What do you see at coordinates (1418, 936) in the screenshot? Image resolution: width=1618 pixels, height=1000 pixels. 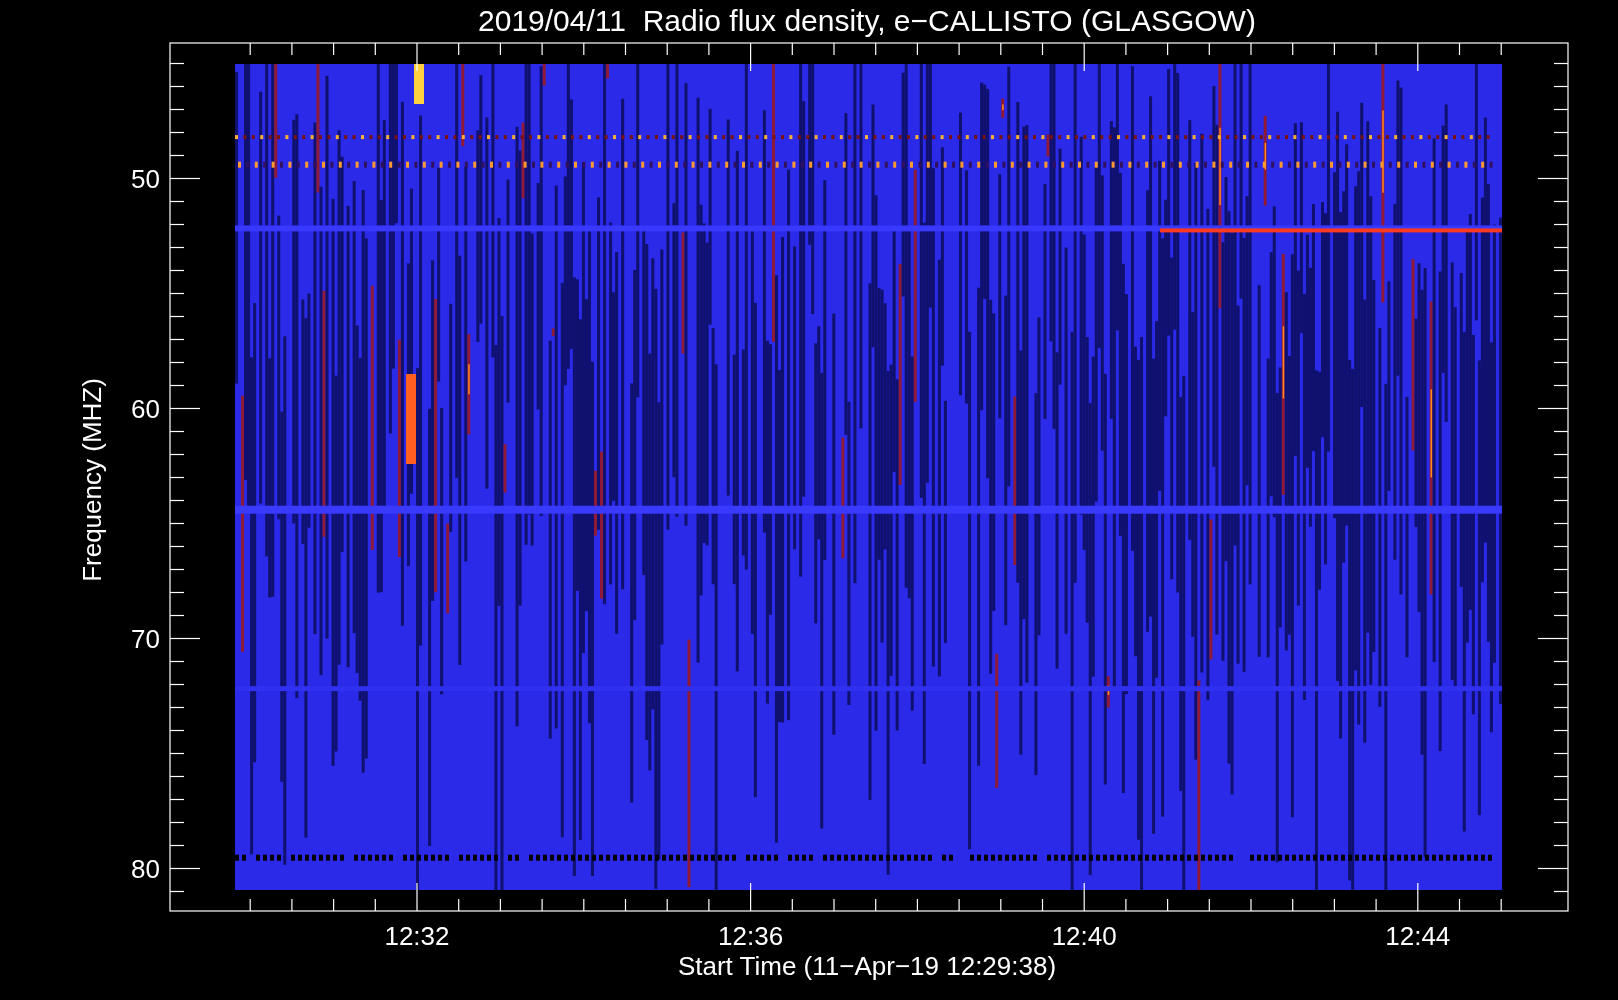 I see `tick-label: 12:44` at bounding box center [1418, 936].